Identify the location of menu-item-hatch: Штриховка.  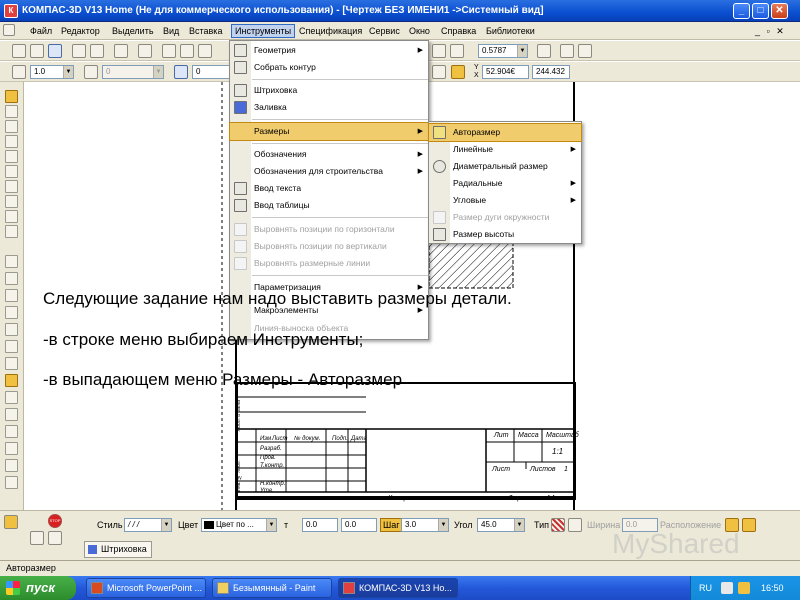
(329, 90).